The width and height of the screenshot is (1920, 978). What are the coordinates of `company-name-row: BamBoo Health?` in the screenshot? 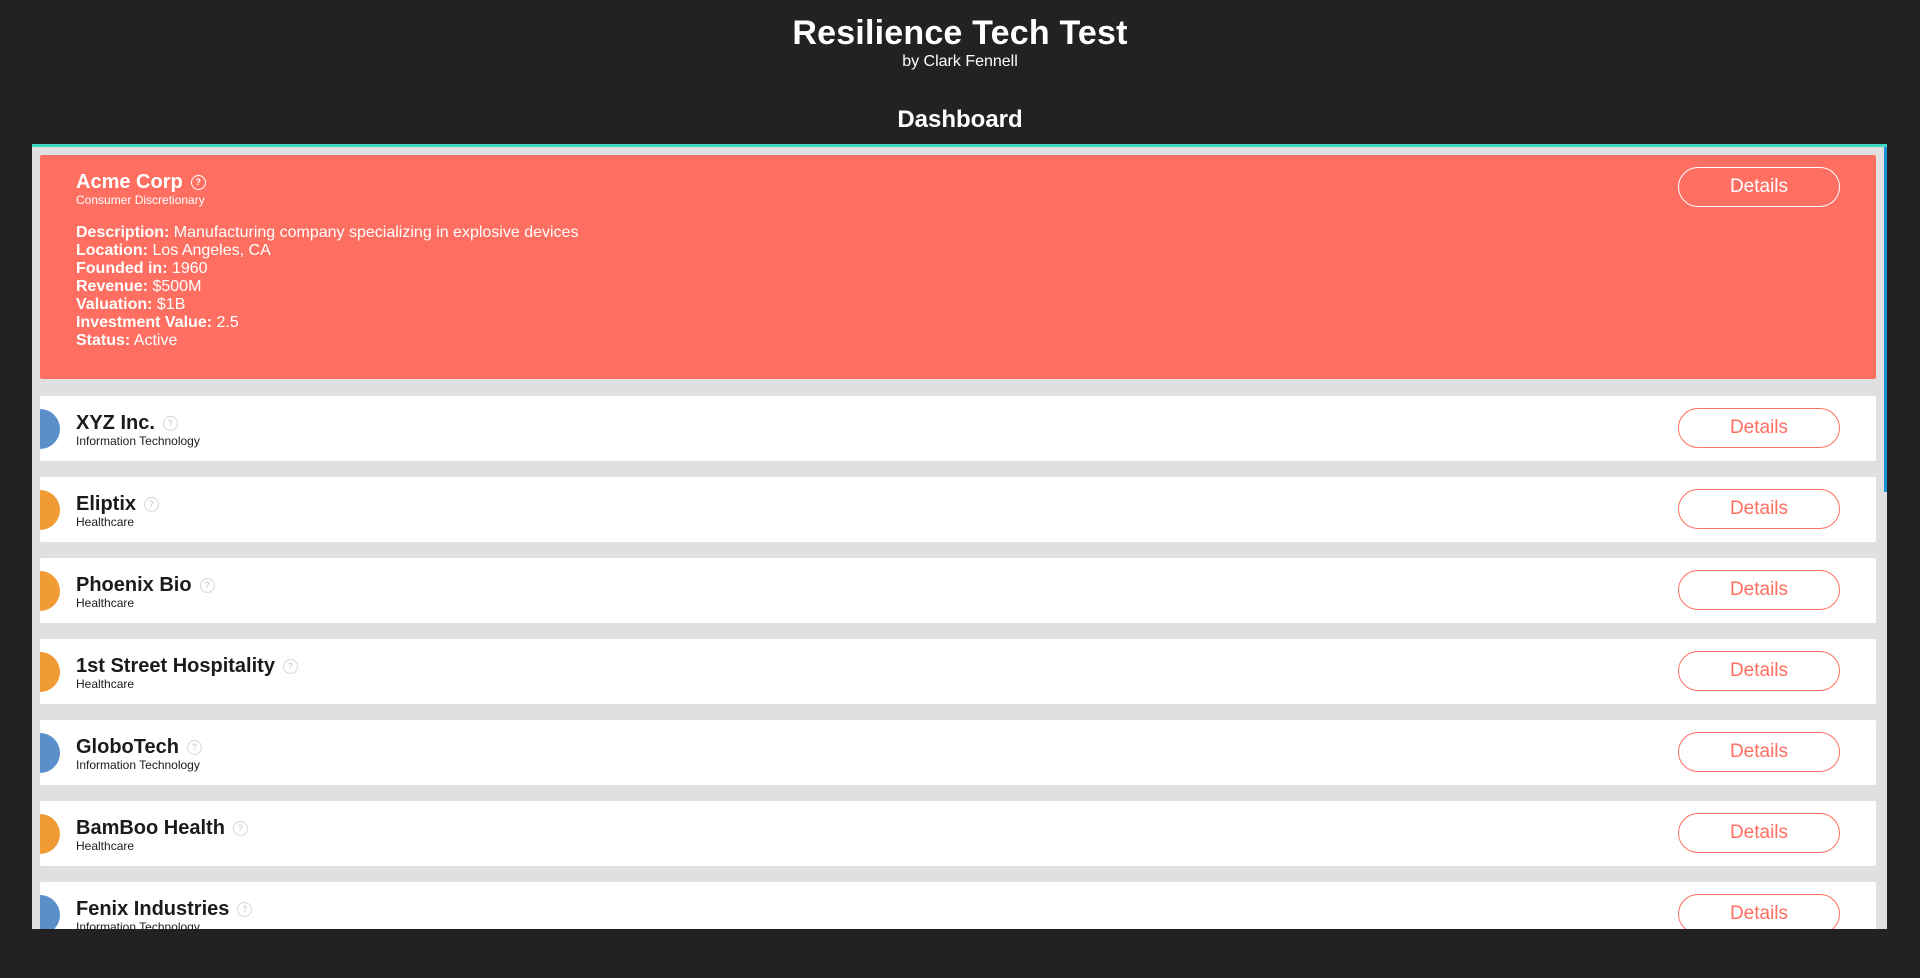 It's located at (162, 828).